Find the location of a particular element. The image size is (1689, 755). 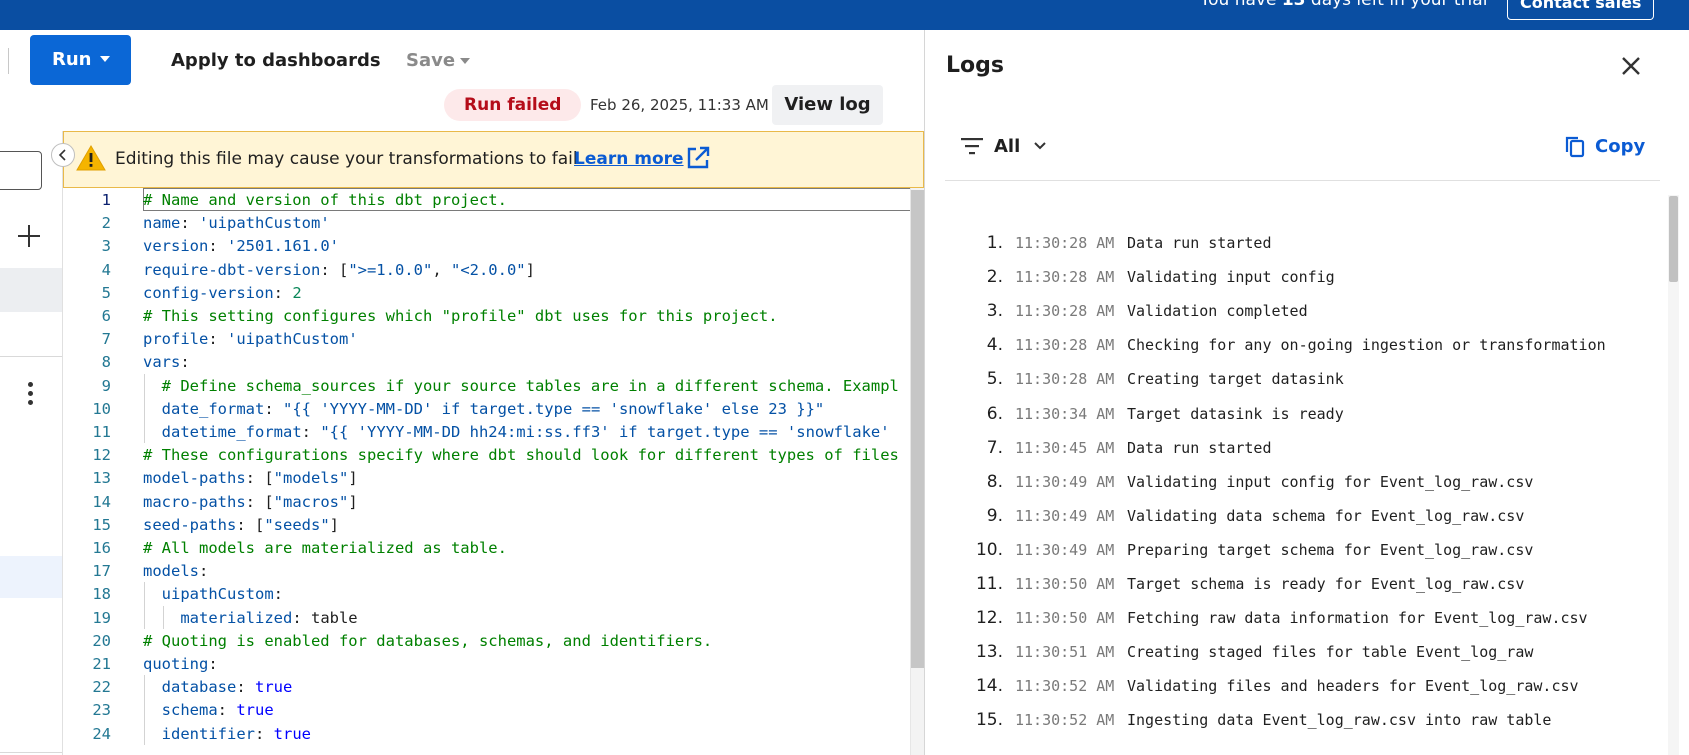

code-line: 19 materialized: table is located at coordinates (493, 618).